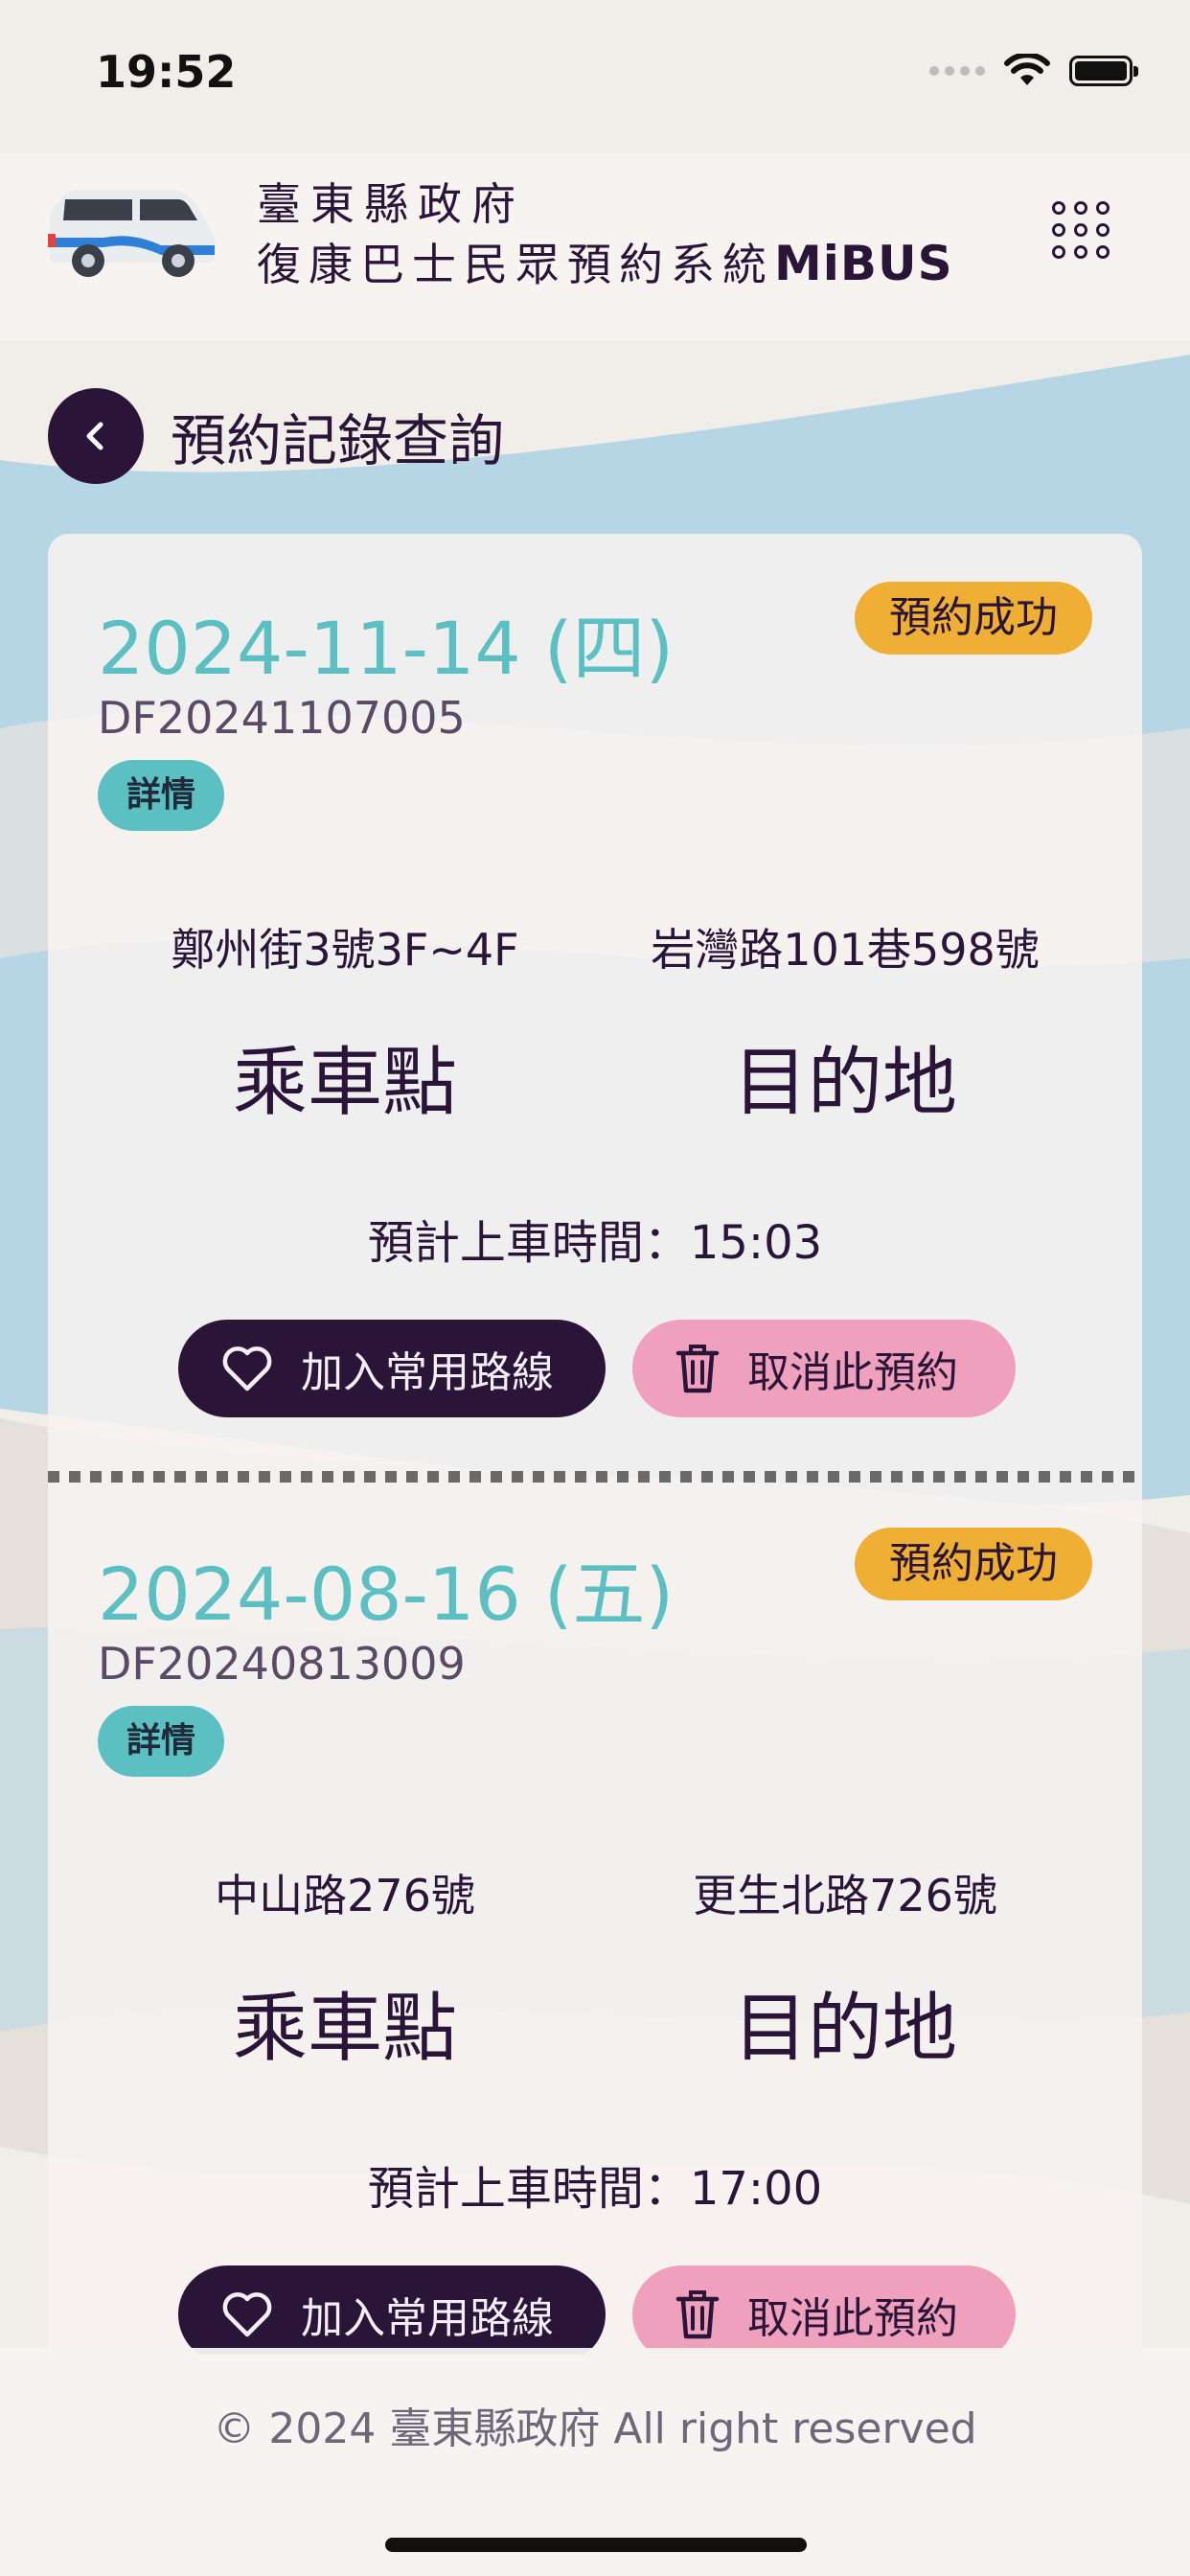 Image resolution: width=1190 pixels, height=2576 pixels. What do you see at coordinates (596, 2545) in the screenshot?
I see `home-indicator` at bounding box center [596, 2545].